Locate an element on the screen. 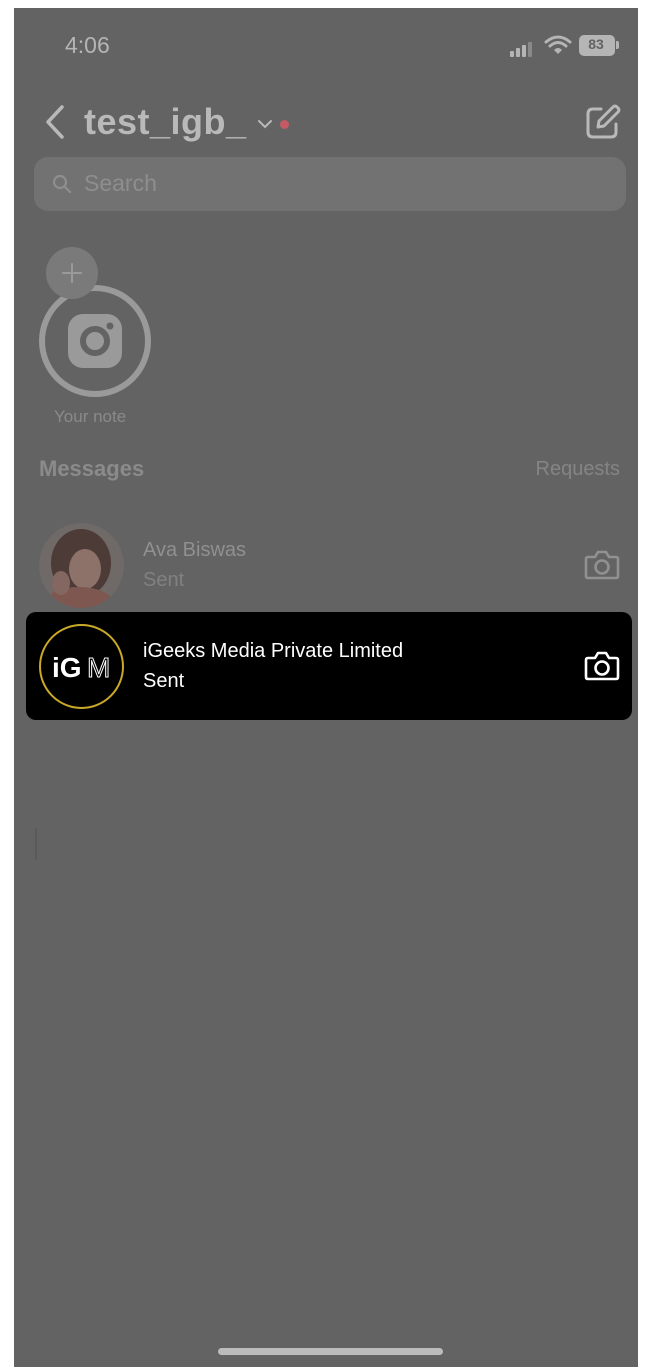  plus-icon is located at coordinates (72, 273).